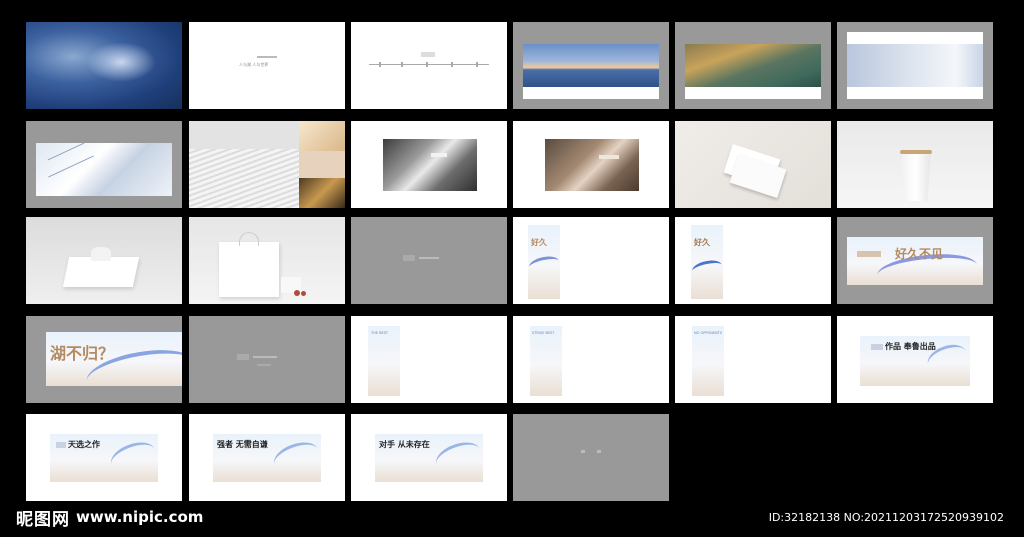 This screenshot has height=537, width=1024. I want to click on slide-title-intro: 人与湖 人与世界, so click(267, 65).